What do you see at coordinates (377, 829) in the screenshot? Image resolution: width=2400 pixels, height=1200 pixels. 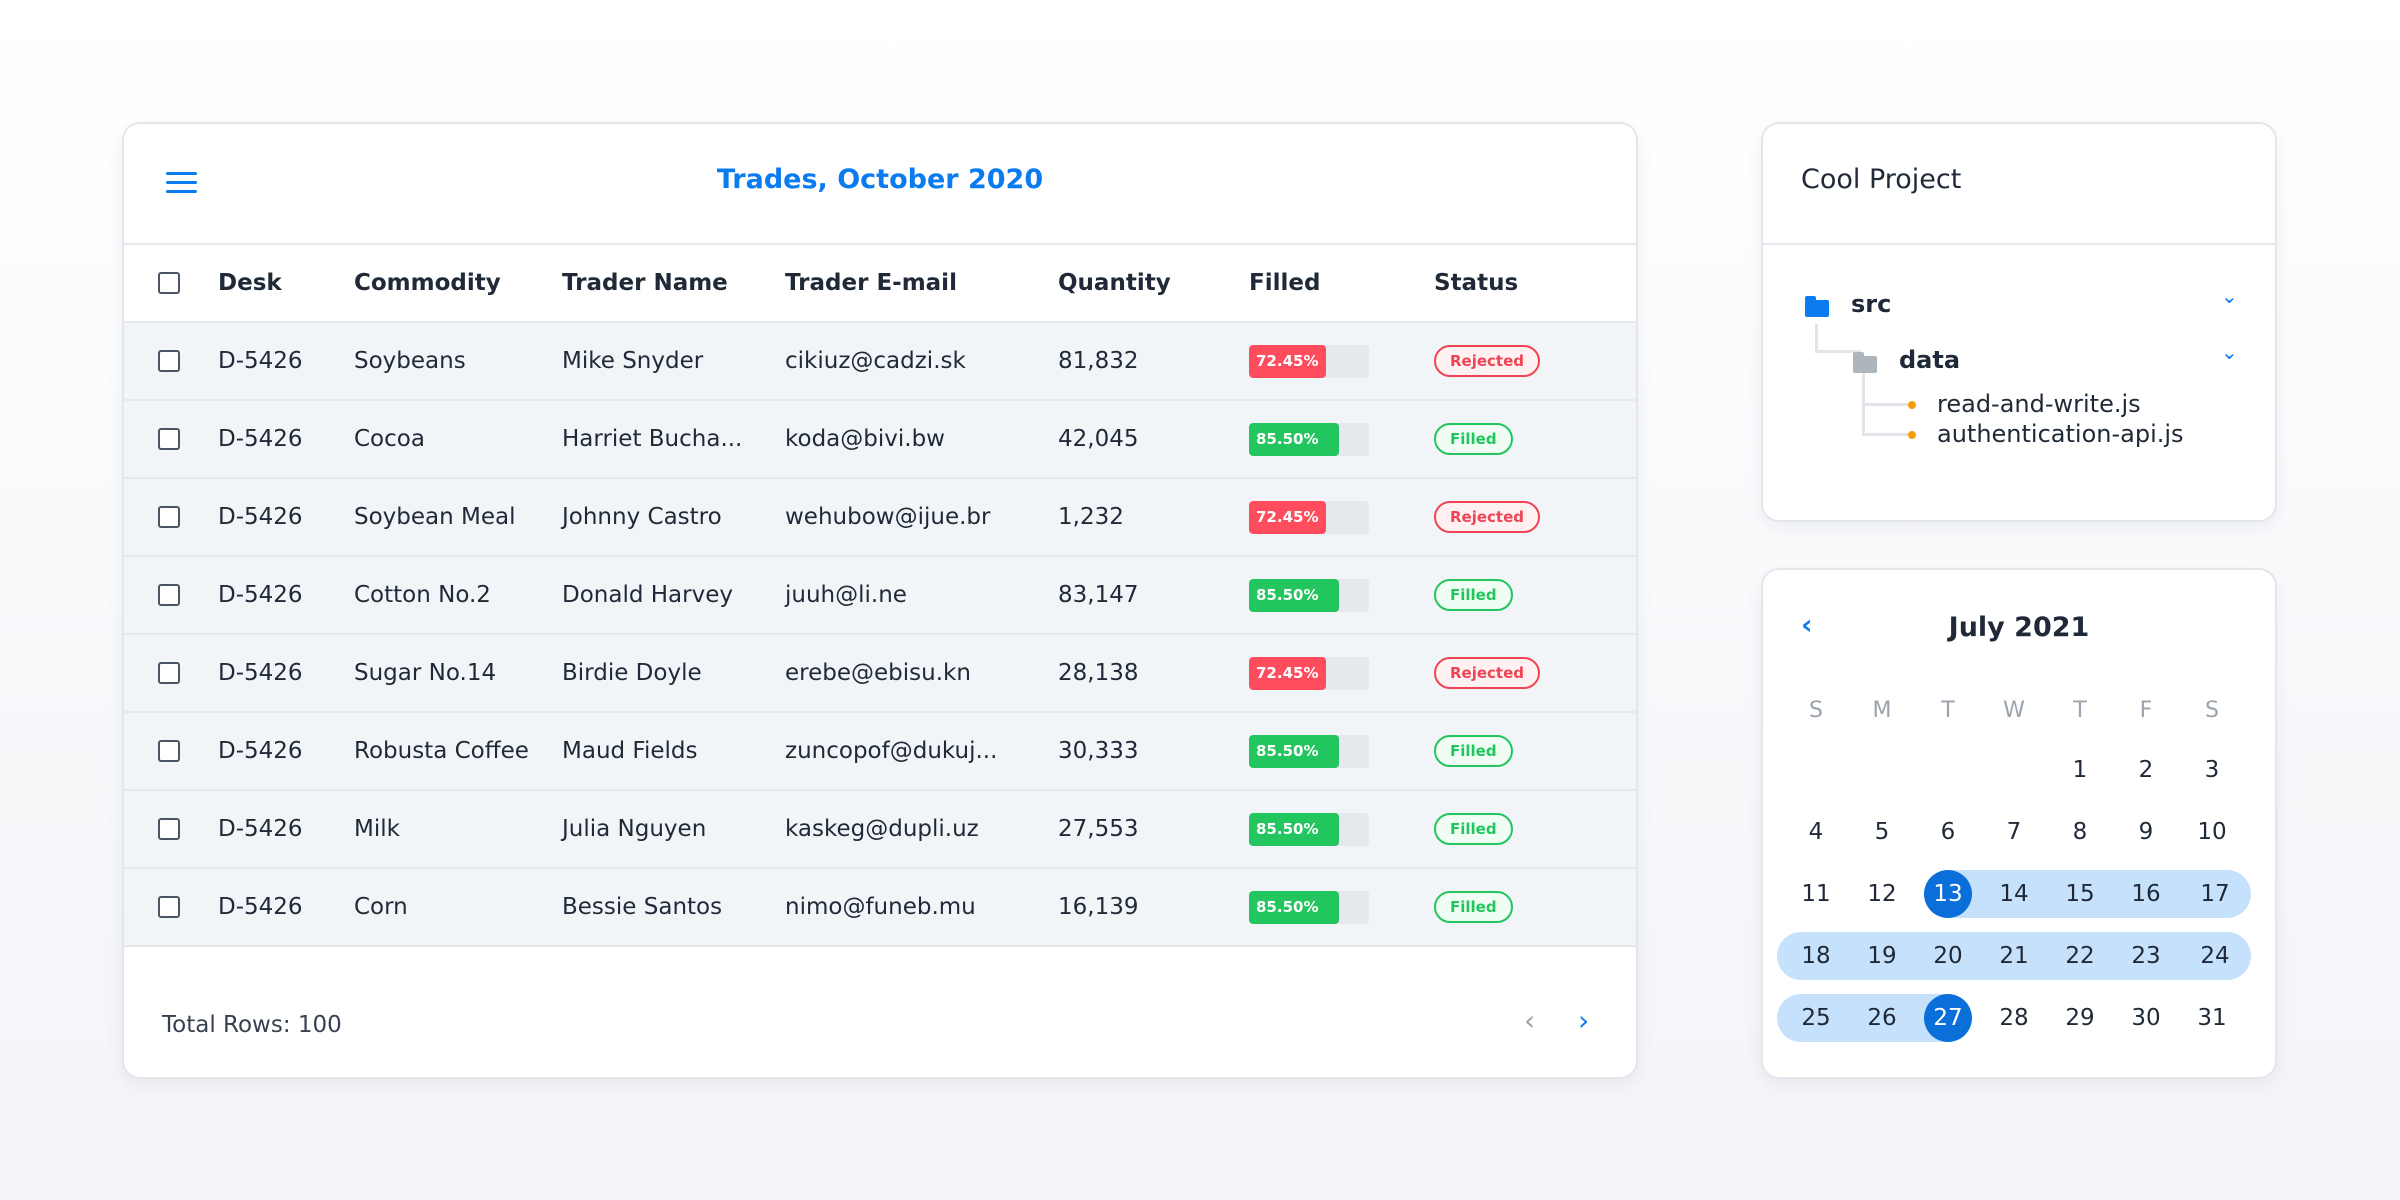 I see `commodity-cell: Milk` at bounding box center [377, 829].